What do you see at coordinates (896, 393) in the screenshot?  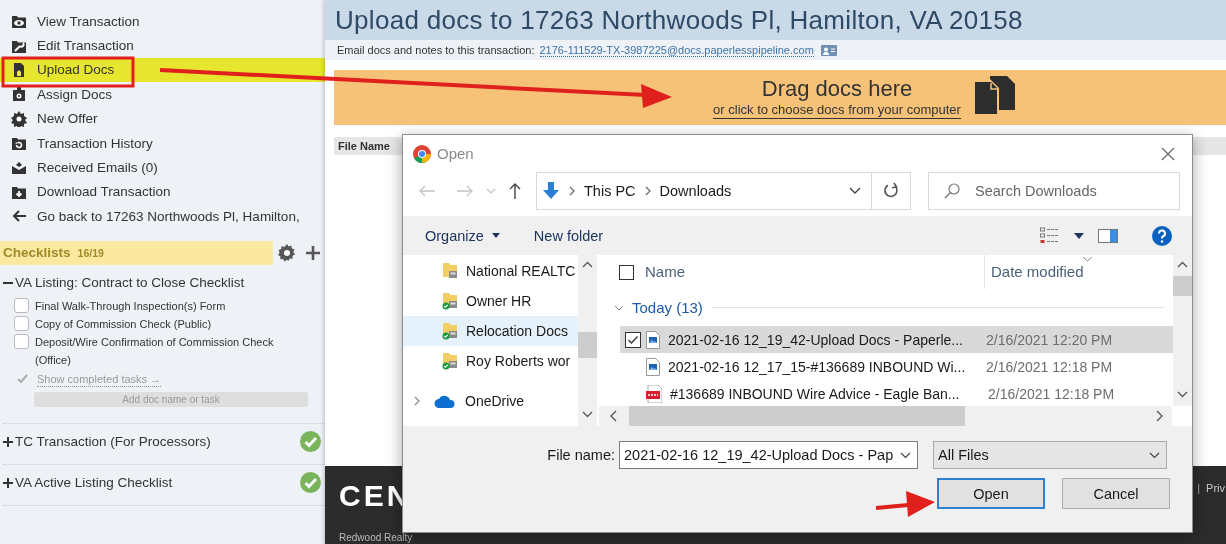 I see `file-row: #136689 INBOUND Wire Advice - Eagle Ban... 2/16/2021 12:18 PM` at bounding box center [896, 393].